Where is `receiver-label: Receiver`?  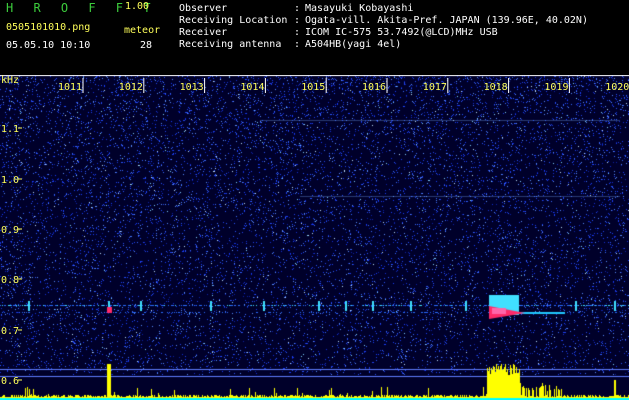
receiver-label: Receiver is located at coordinates (203, 32).